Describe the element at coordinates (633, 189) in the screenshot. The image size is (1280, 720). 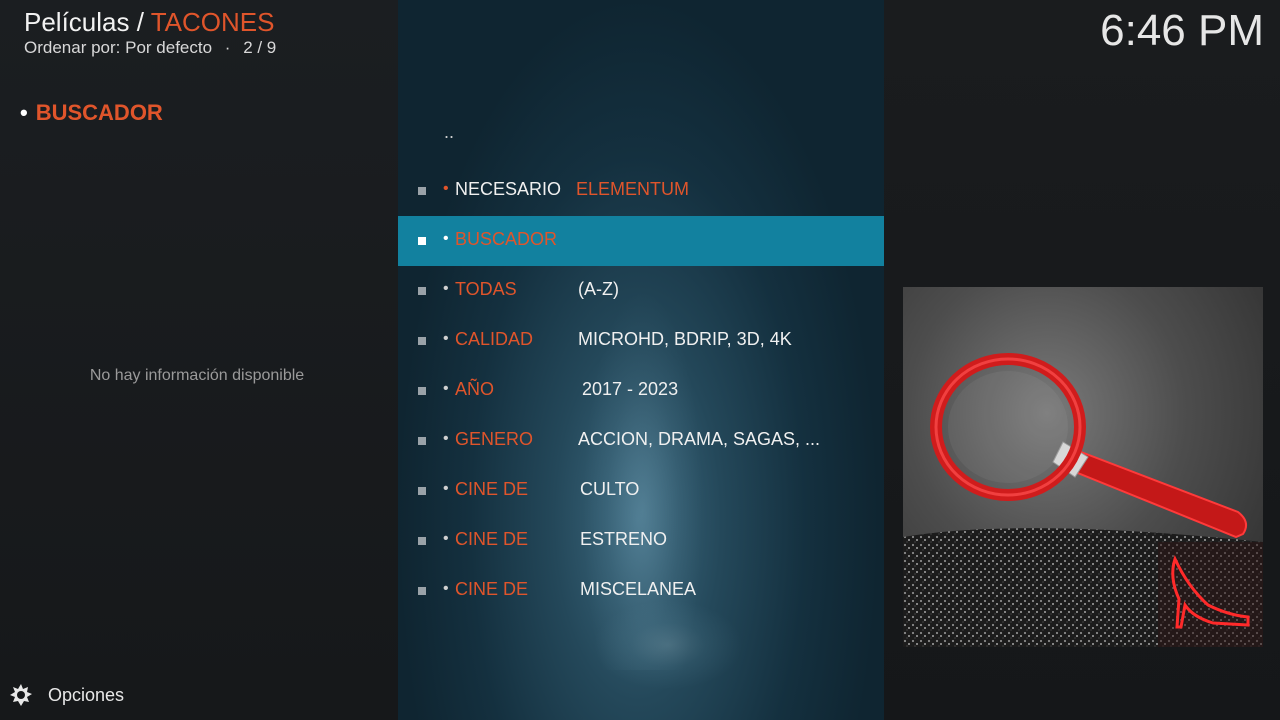
I see `item-value: ELEMENTUM` at that location.